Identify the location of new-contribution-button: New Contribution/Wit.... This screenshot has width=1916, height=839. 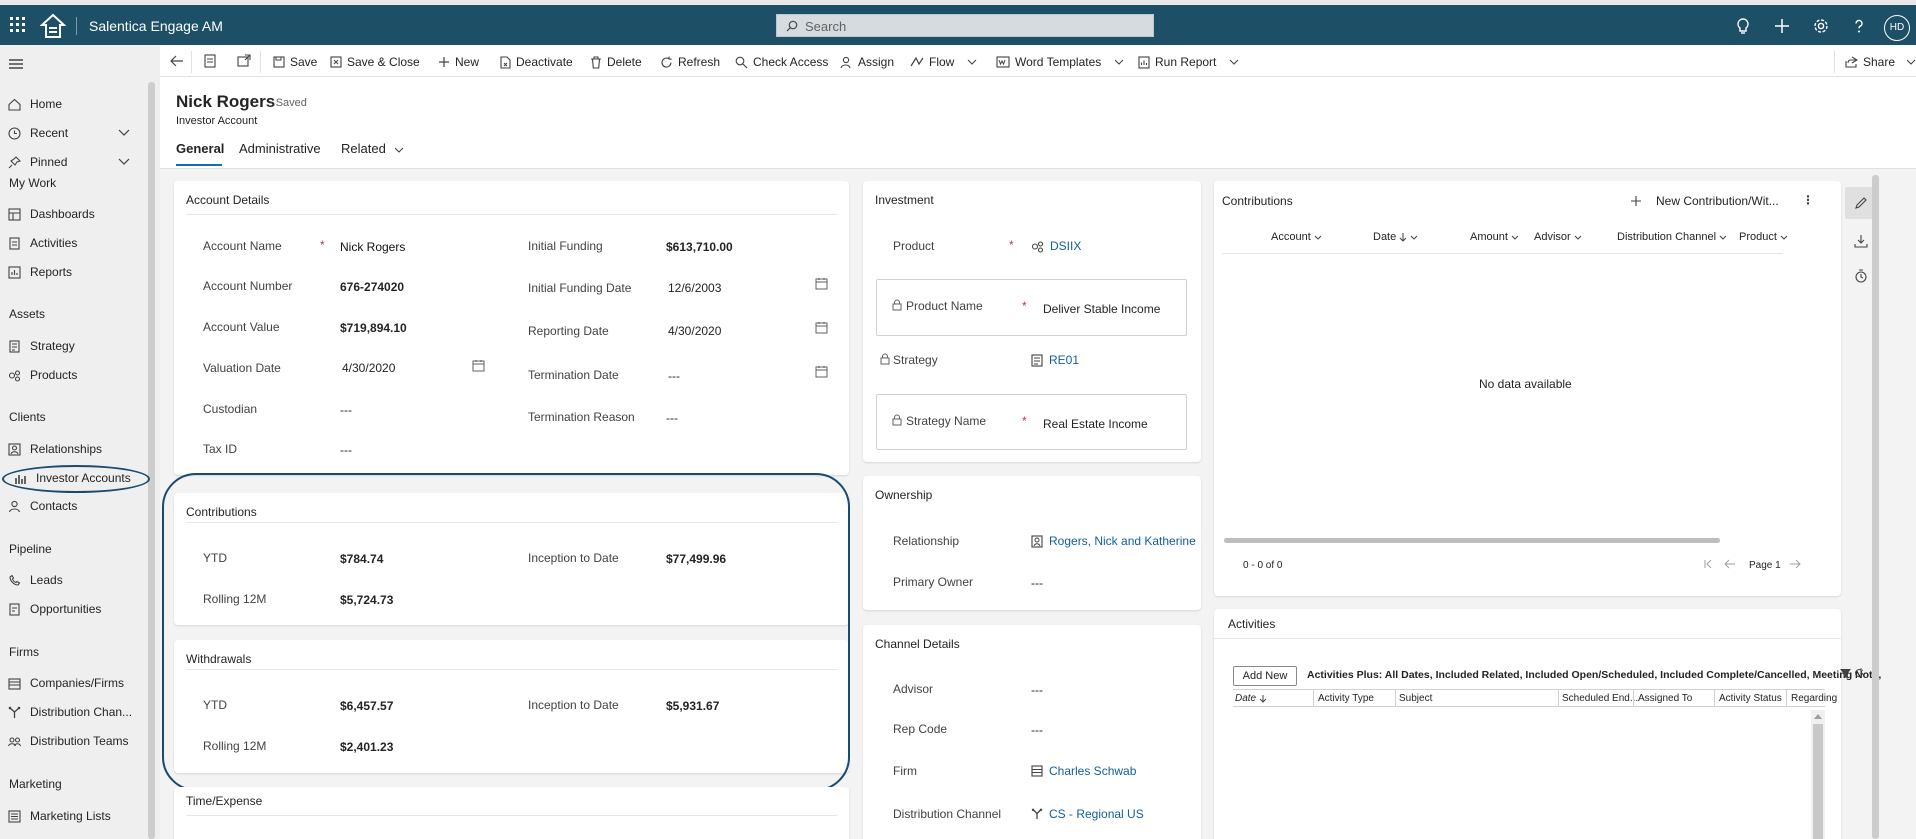
(1704, 201).